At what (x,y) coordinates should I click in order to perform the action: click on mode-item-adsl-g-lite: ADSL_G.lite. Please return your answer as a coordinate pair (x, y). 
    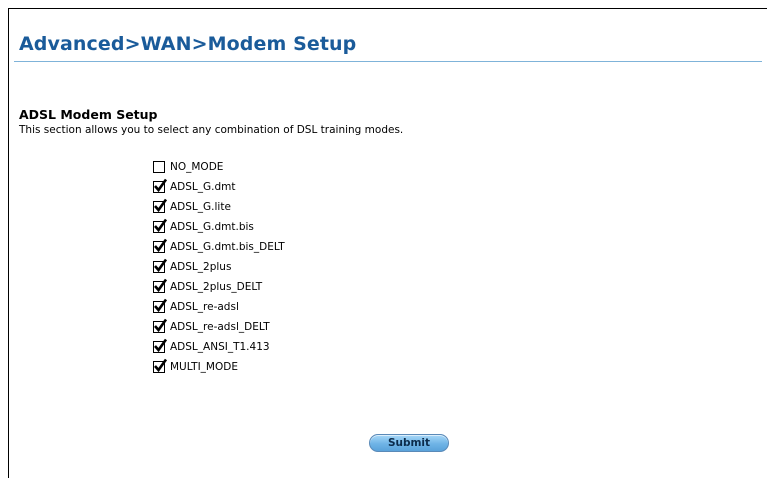
    Looking at the image, I should click on (219, 207).